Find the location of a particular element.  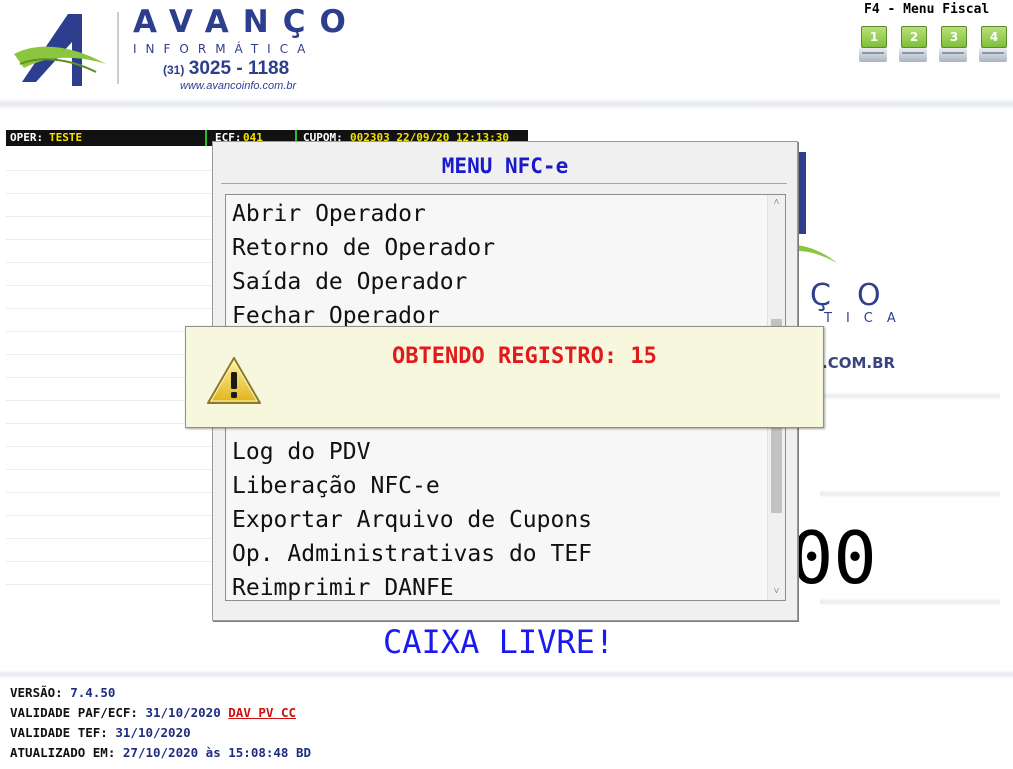

versao-row: VERSÃO: 7.4.50 is located at coordinates (160, 693).